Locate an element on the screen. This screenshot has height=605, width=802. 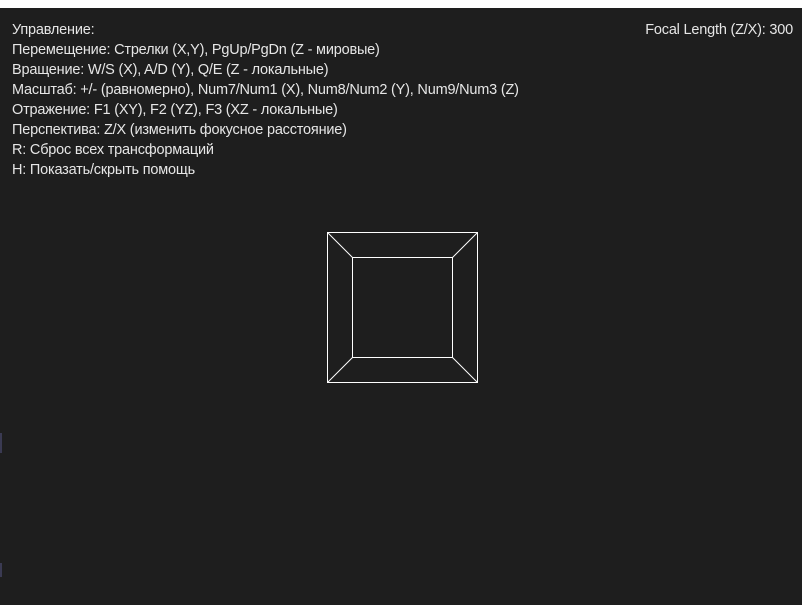
cube-edge-bottom-left is located at coordinates (340, 370).